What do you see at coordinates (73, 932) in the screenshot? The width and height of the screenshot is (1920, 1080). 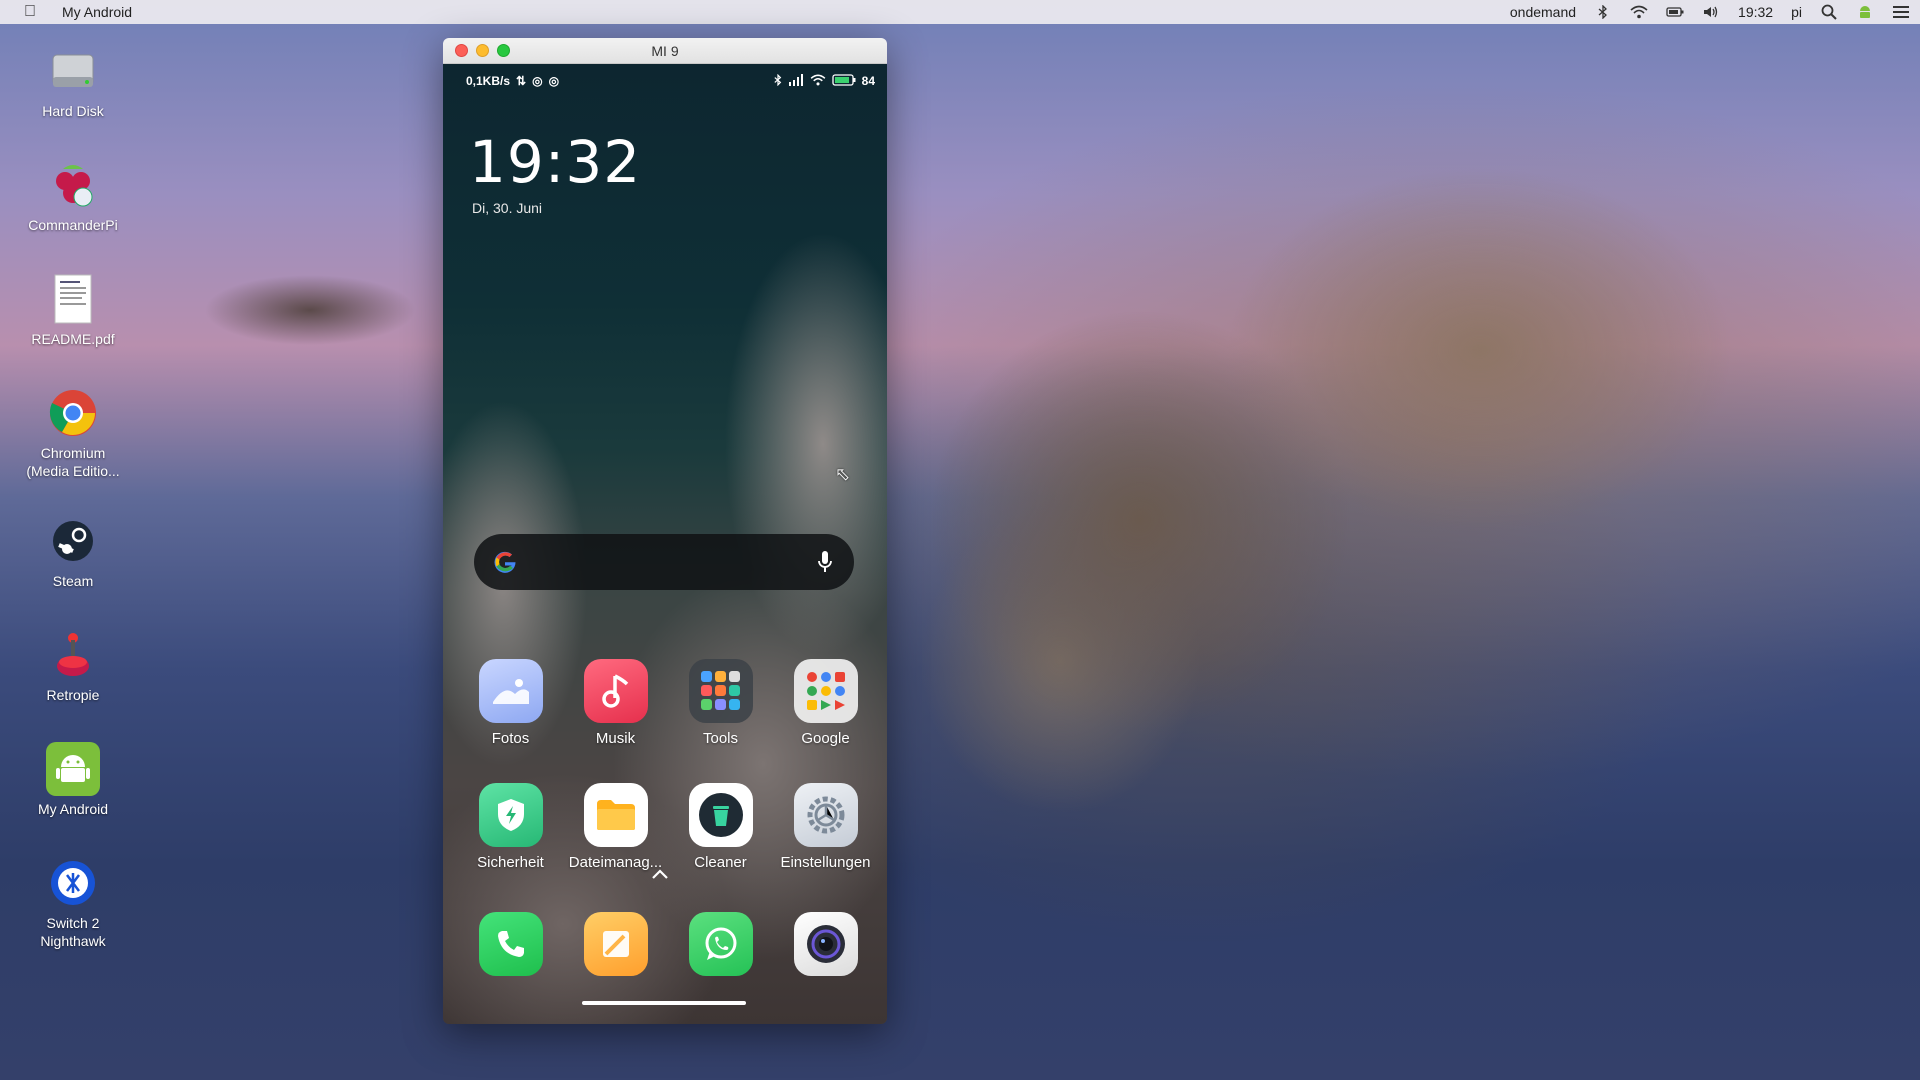 I see `desktop-item-label: Switch 2 Nighthawk` at bounding box center [73, 932].